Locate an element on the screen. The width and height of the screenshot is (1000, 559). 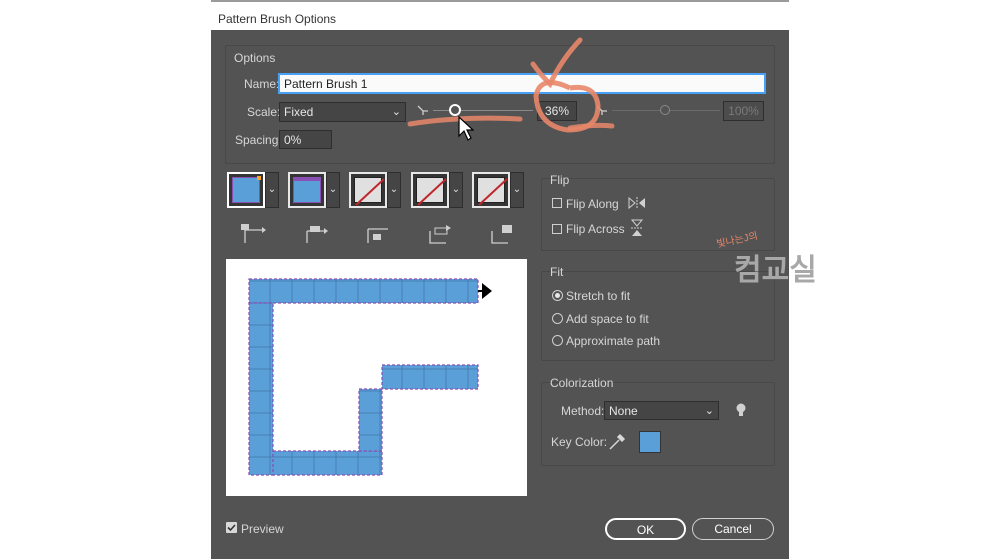
fit-group-label: Fit is located at coordinates (557, 272).